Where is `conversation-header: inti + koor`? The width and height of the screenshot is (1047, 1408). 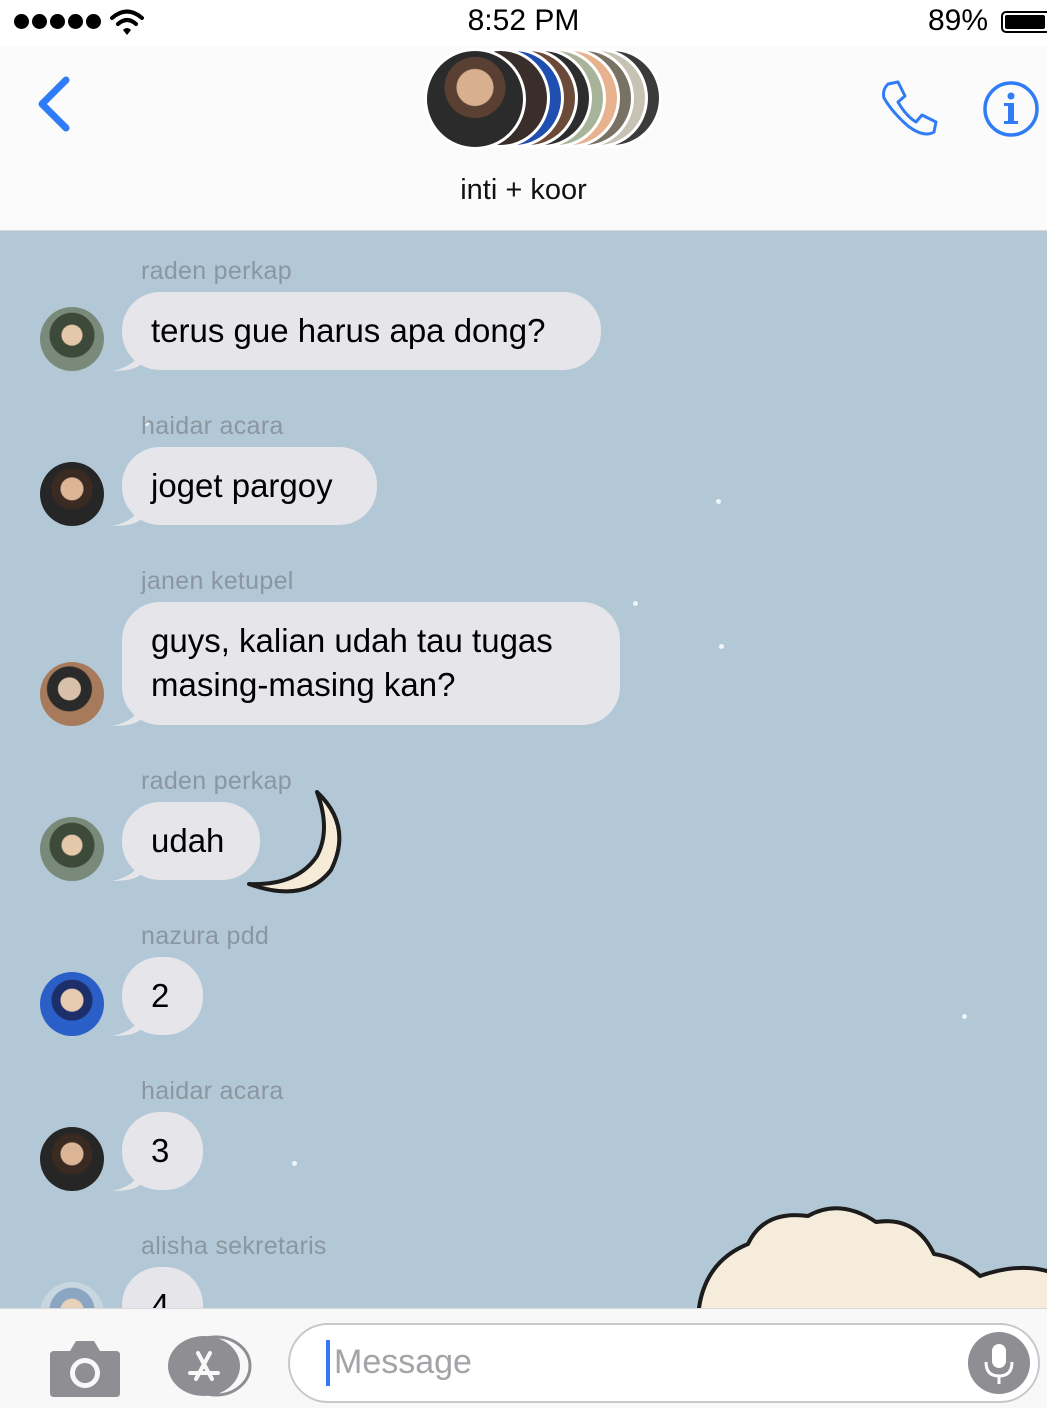
conversation-header: inti + koor is located at coordinates (523, 138).